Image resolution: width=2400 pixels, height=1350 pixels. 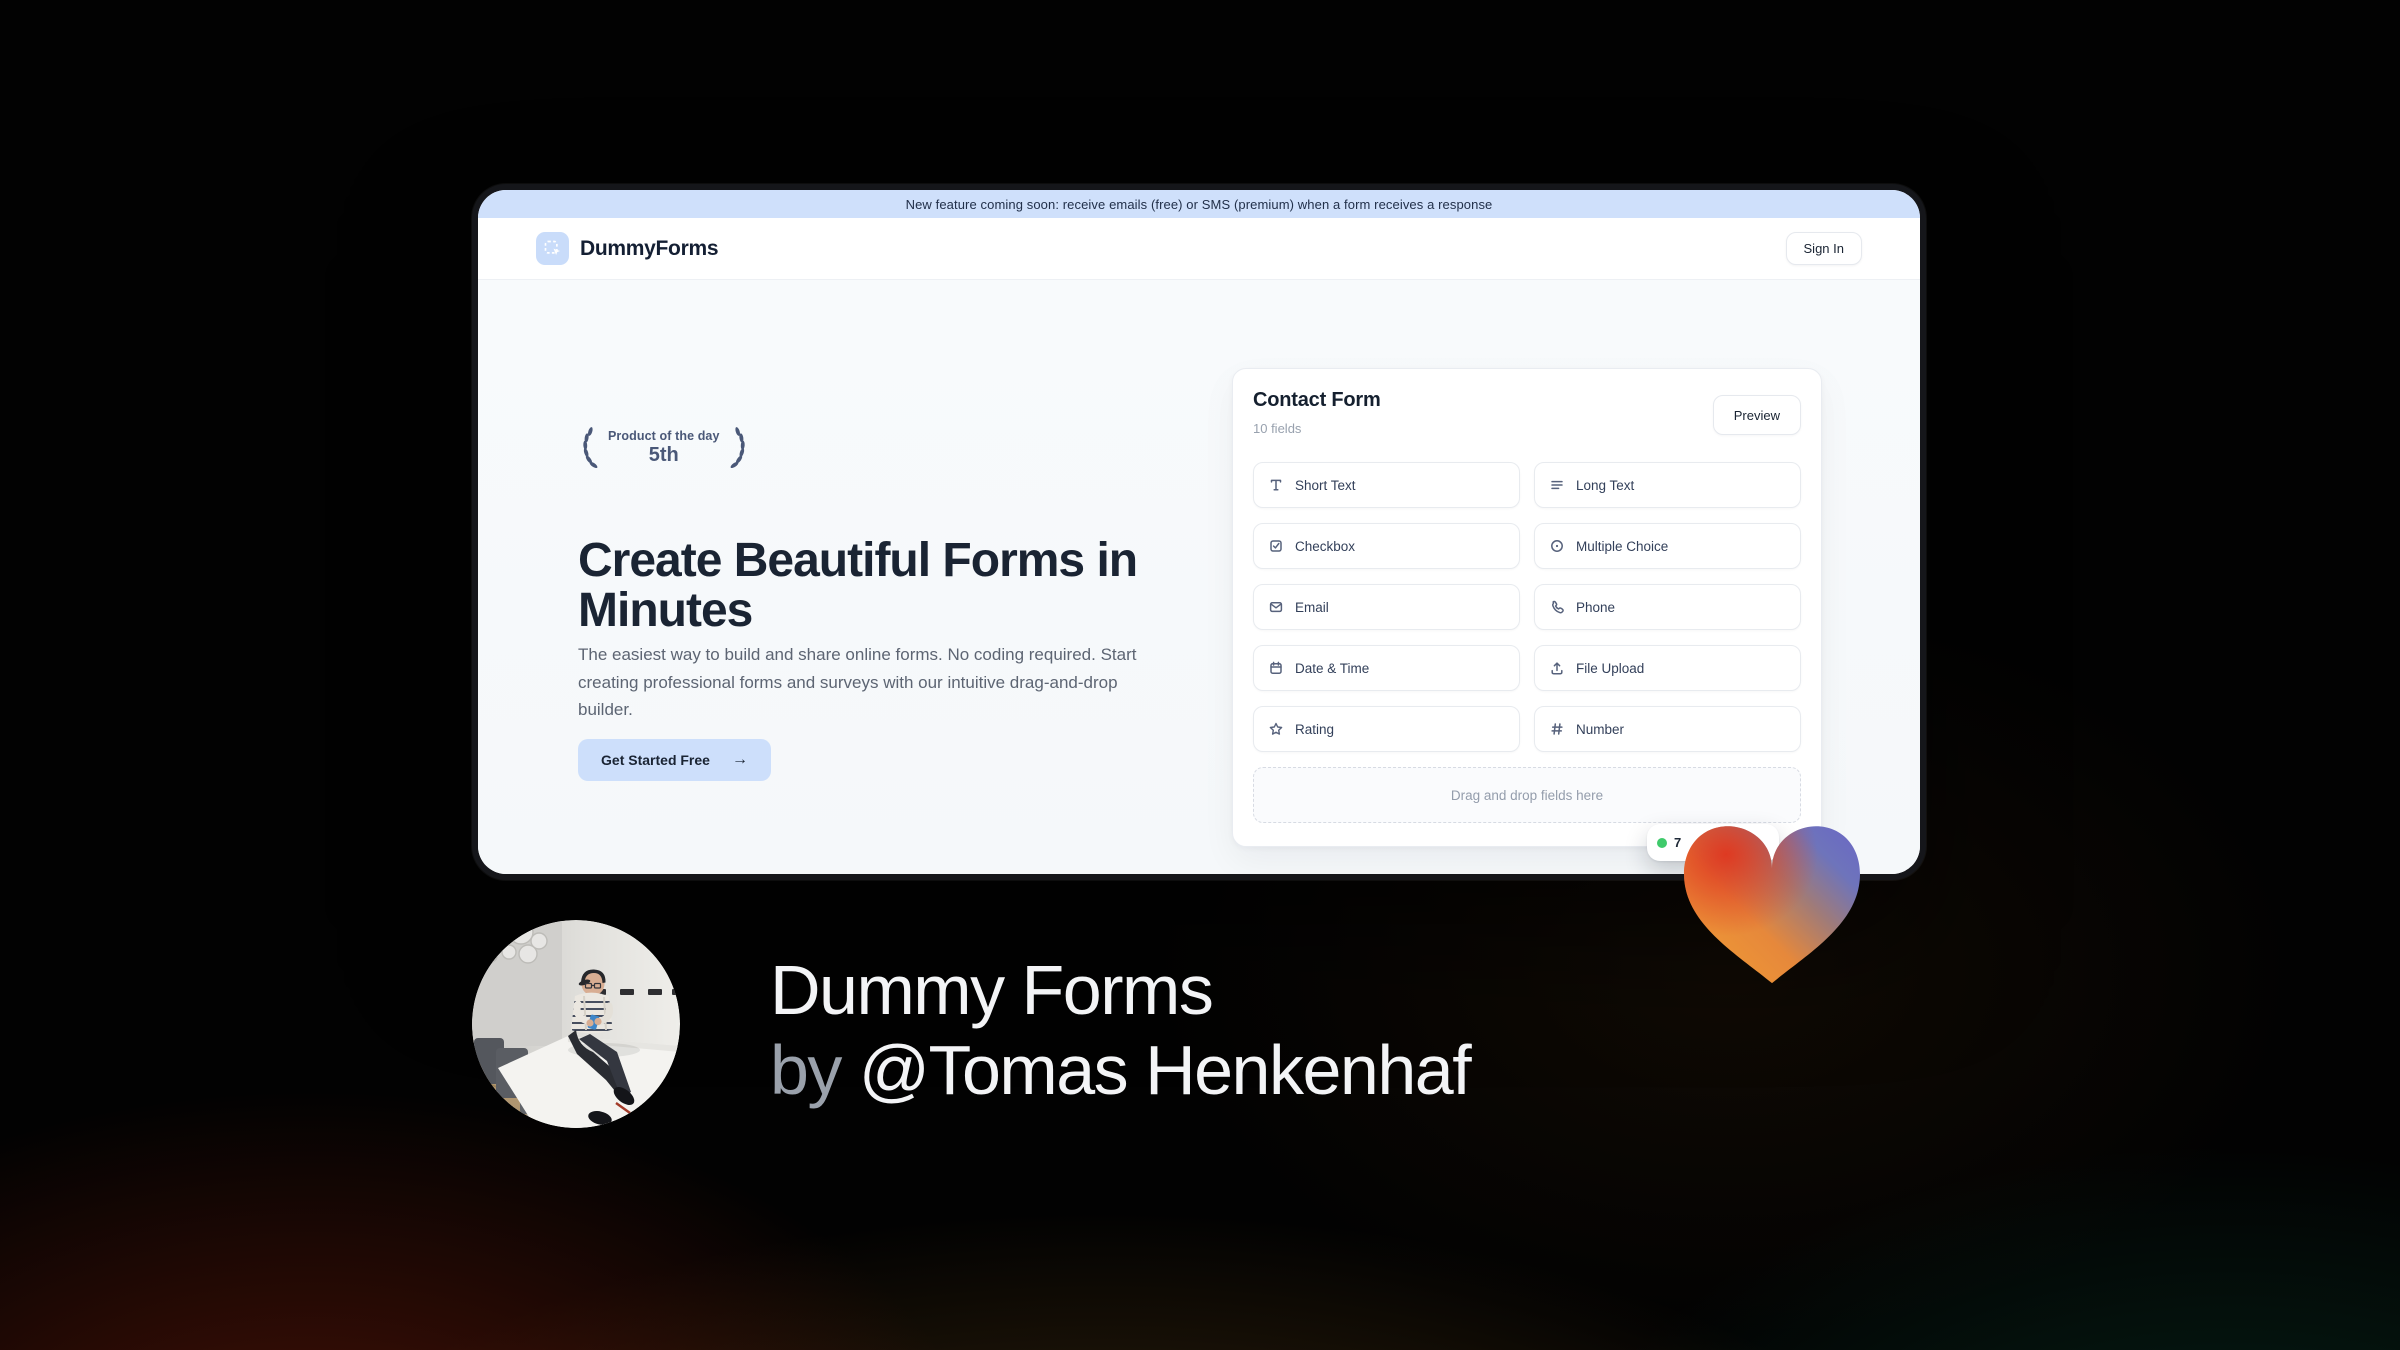 I want to click on brand-name: DummyForms, so click(x=649, y=248).